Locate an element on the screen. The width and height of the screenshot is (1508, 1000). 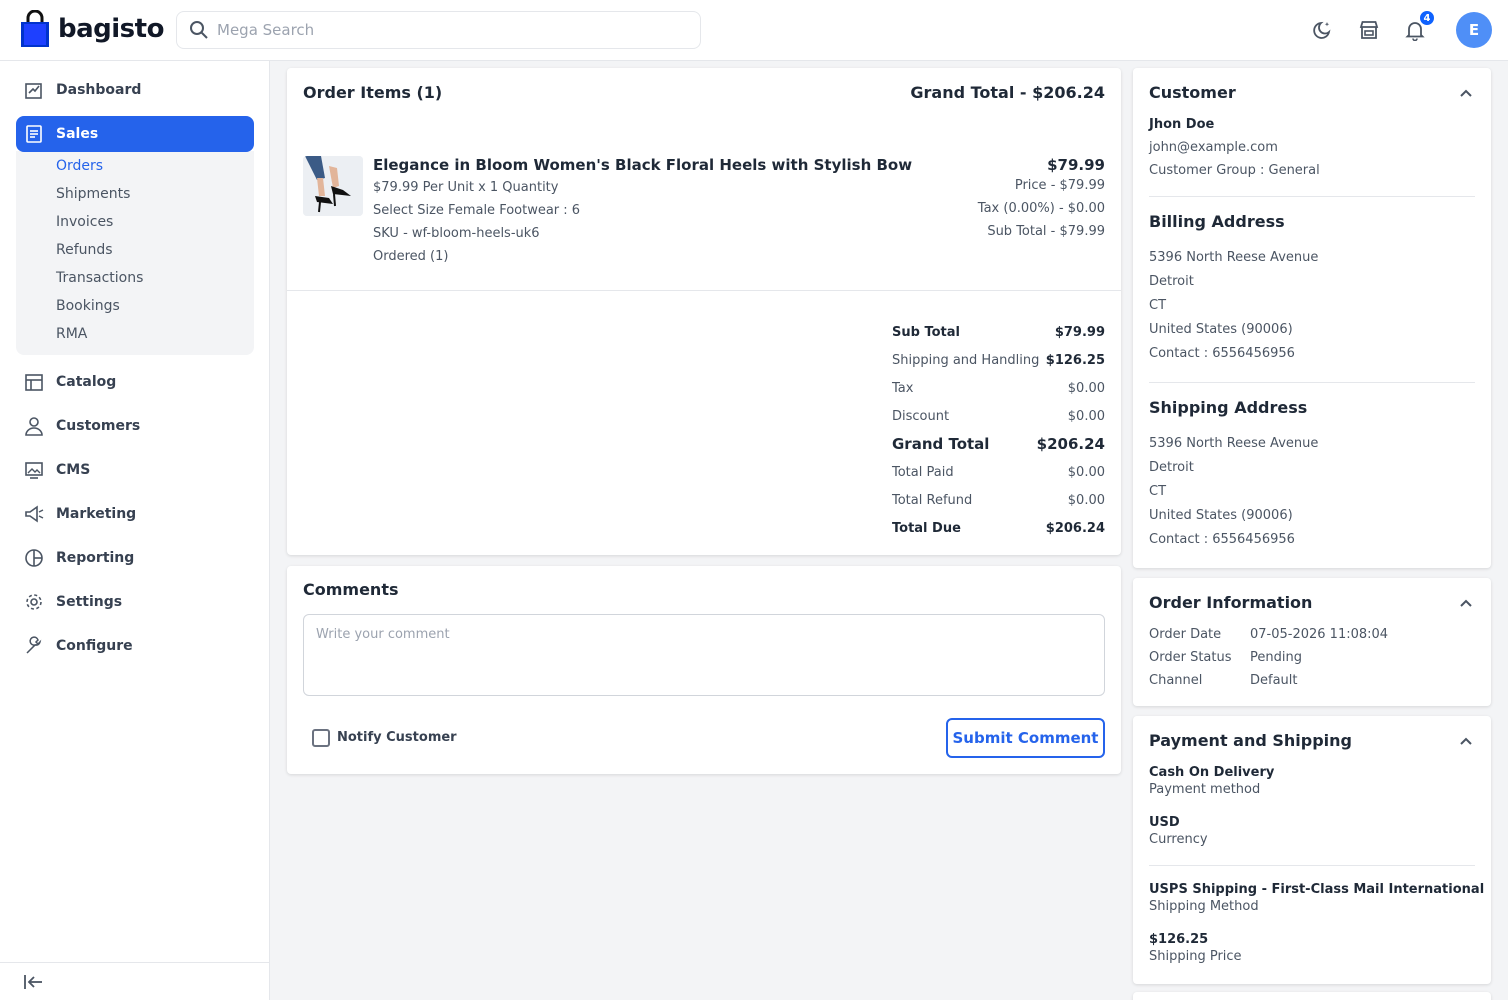
payment-shipping-title: Payment and Shipping is located at coordinates (1251, 740).